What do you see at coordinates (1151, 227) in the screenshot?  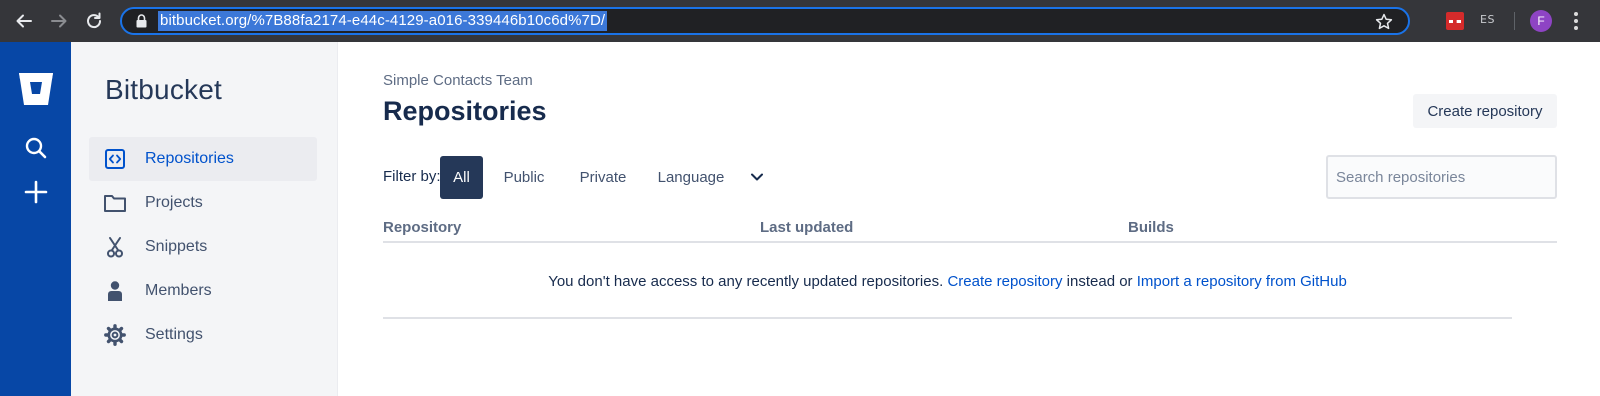 I see `column-header-builds: Builds` at bounding box center [1151, 227].